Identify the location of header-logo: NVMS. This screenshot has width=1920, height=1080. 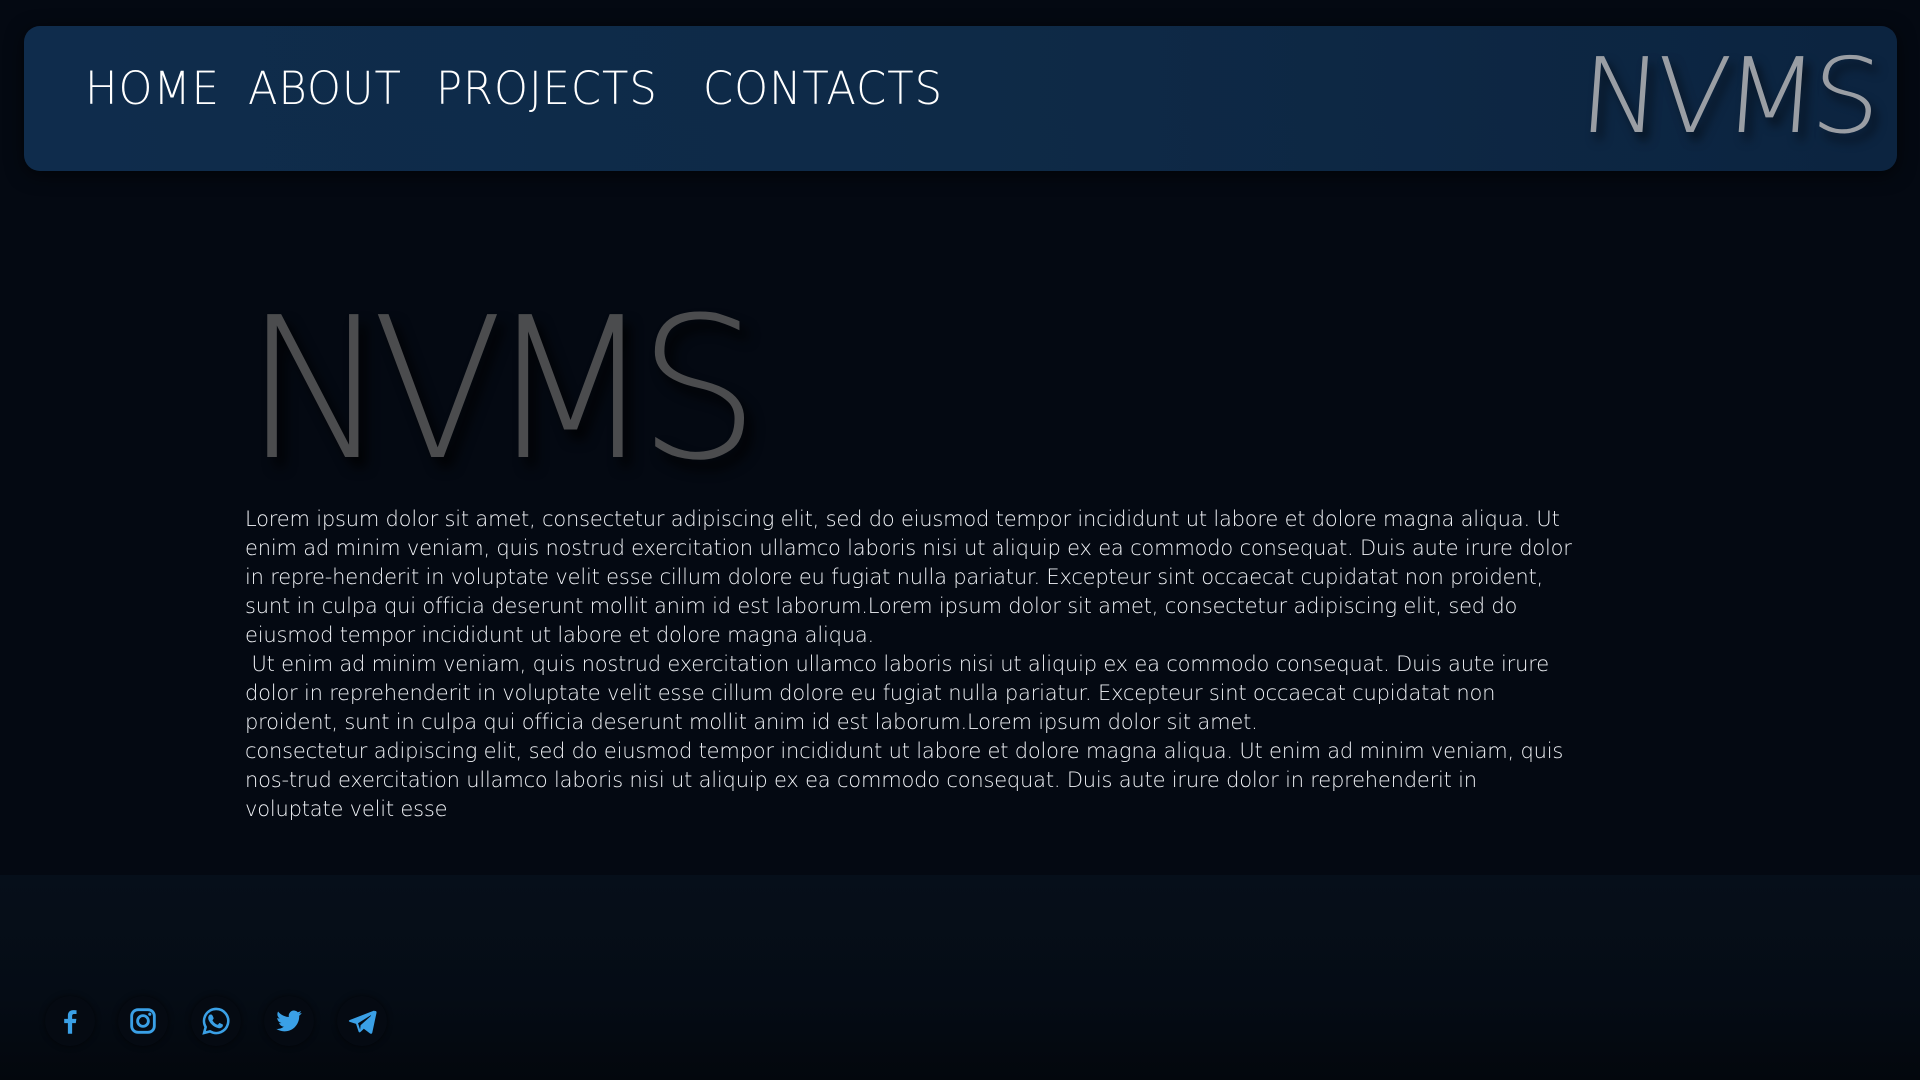
(1728, 96).